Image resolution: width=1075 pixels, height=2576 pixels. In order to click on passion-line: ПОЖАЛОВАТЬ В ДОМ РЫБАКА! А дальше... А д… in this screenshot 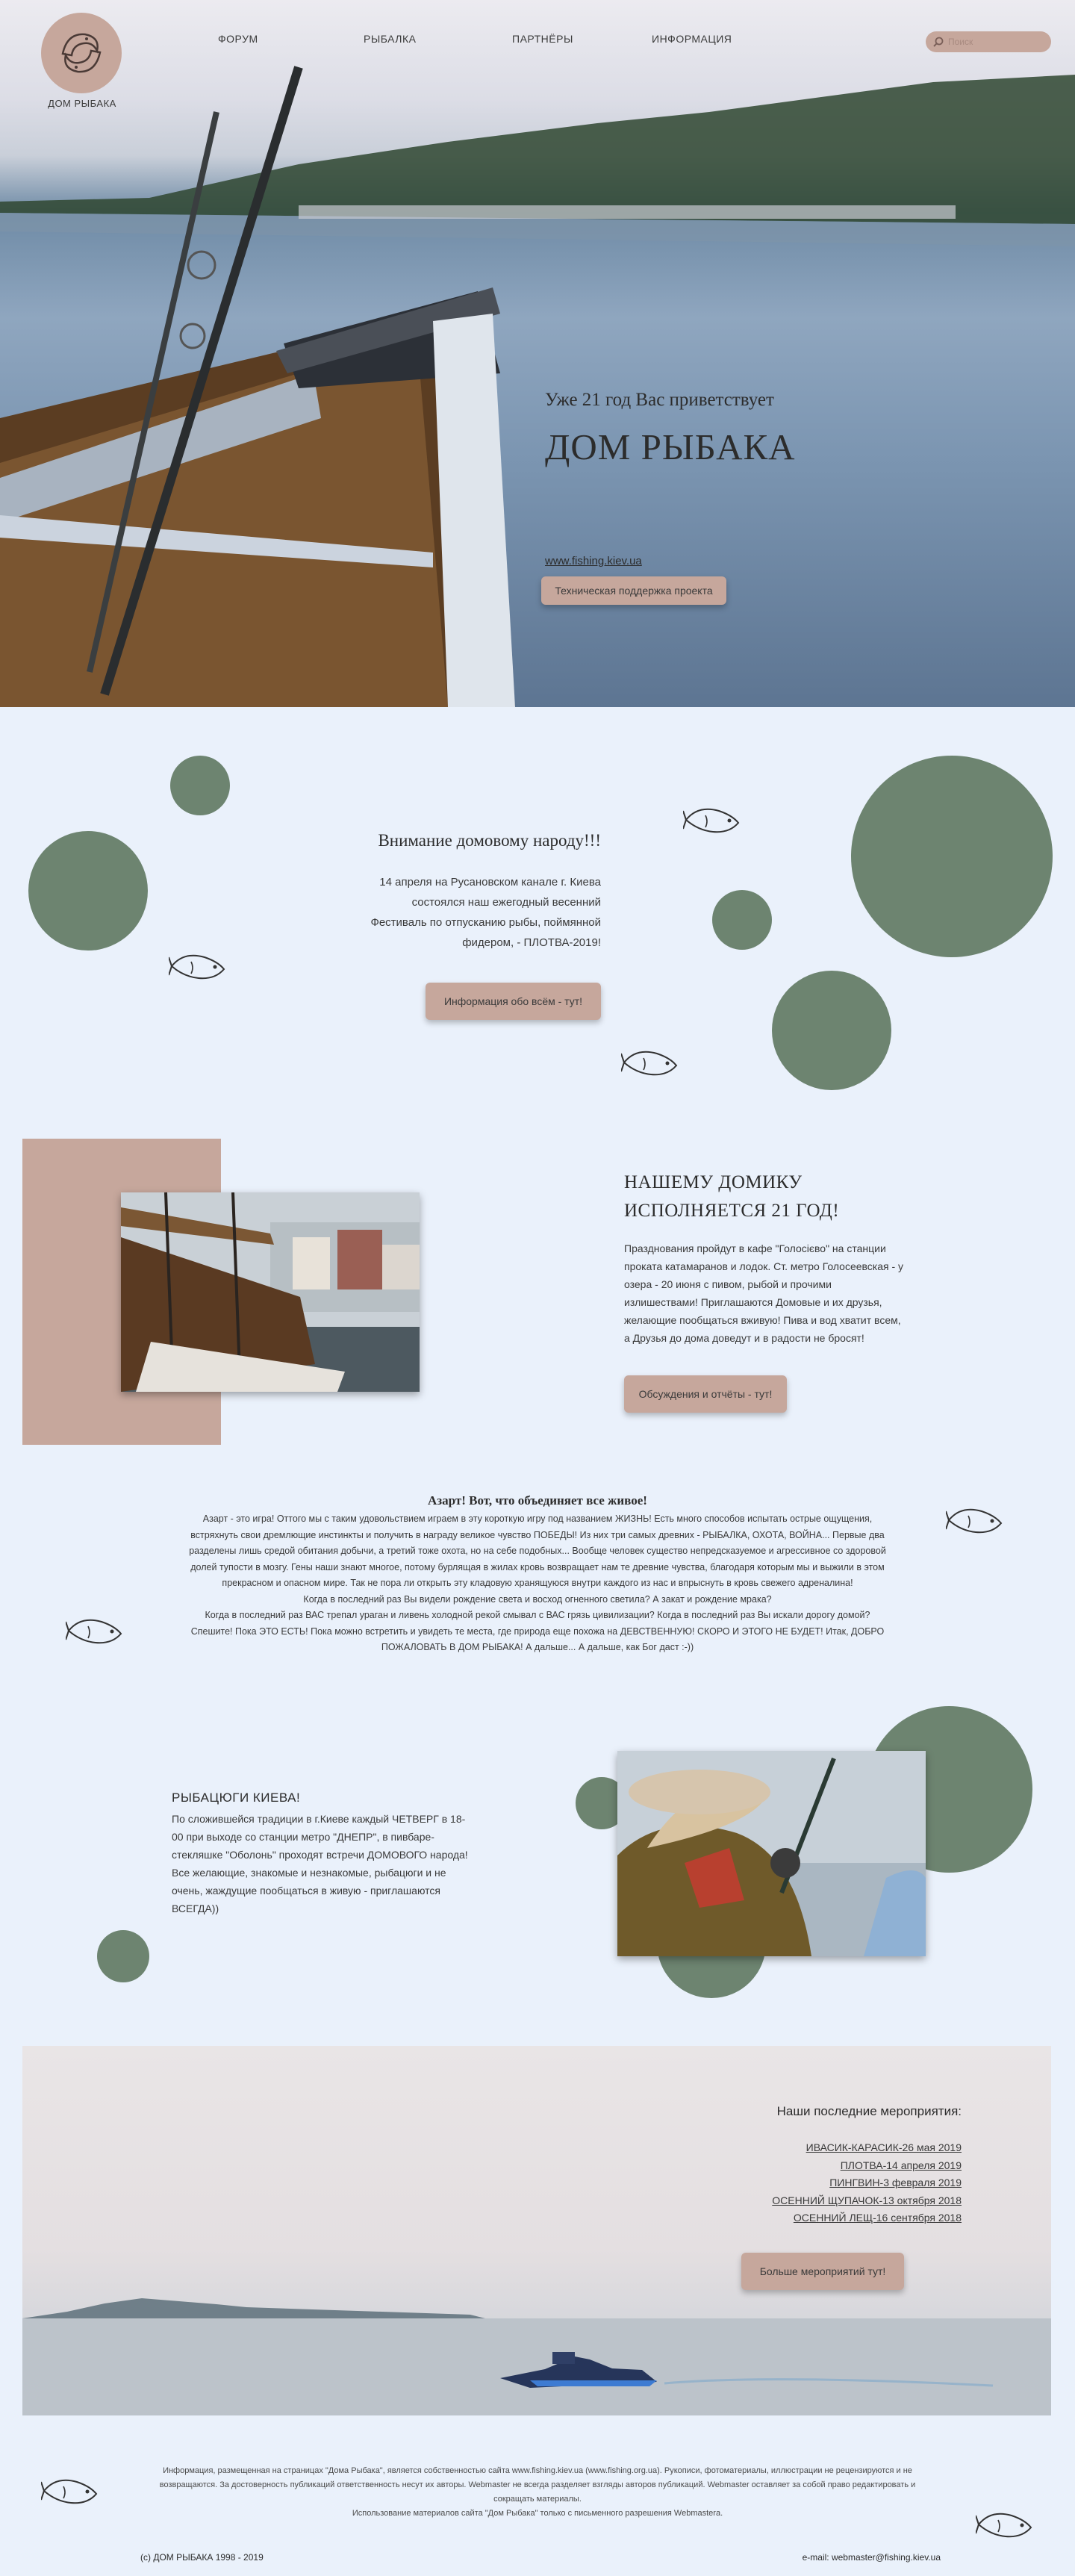, I will do `click(537, 1647)`.